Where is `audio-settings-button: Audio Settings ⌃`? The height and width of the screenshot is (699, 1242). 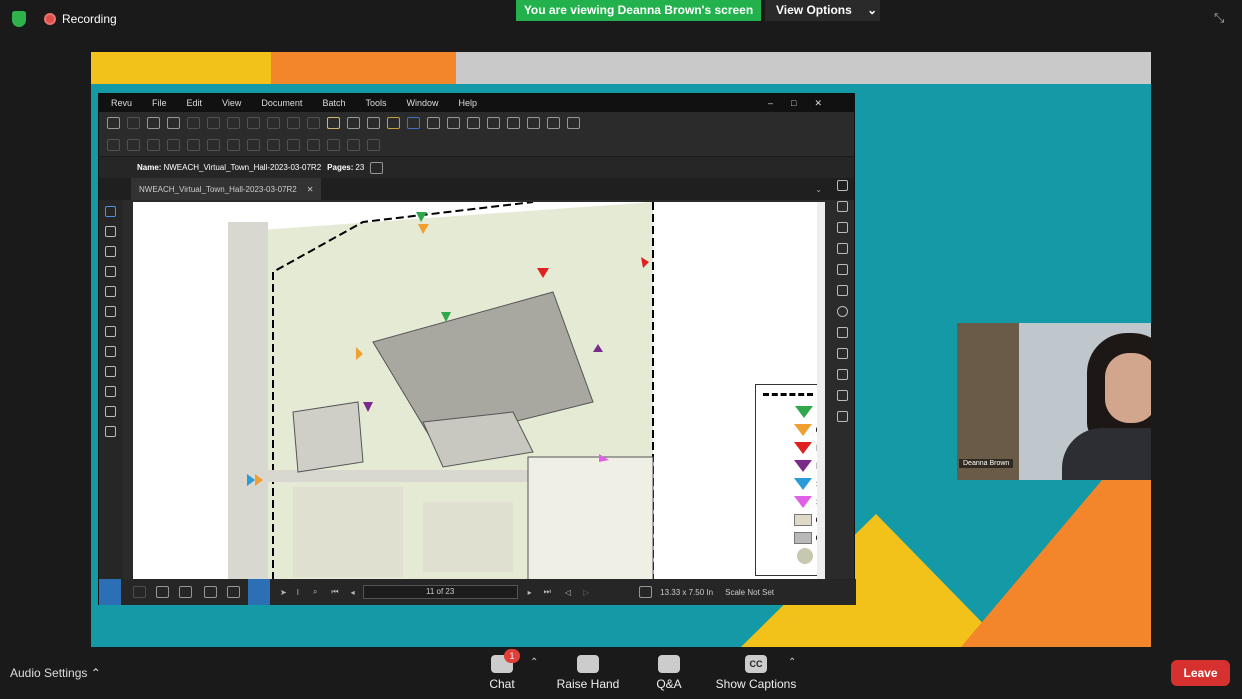 audio-settings-button: Audio Settings ⌃ is located at coordinates (55, 673).